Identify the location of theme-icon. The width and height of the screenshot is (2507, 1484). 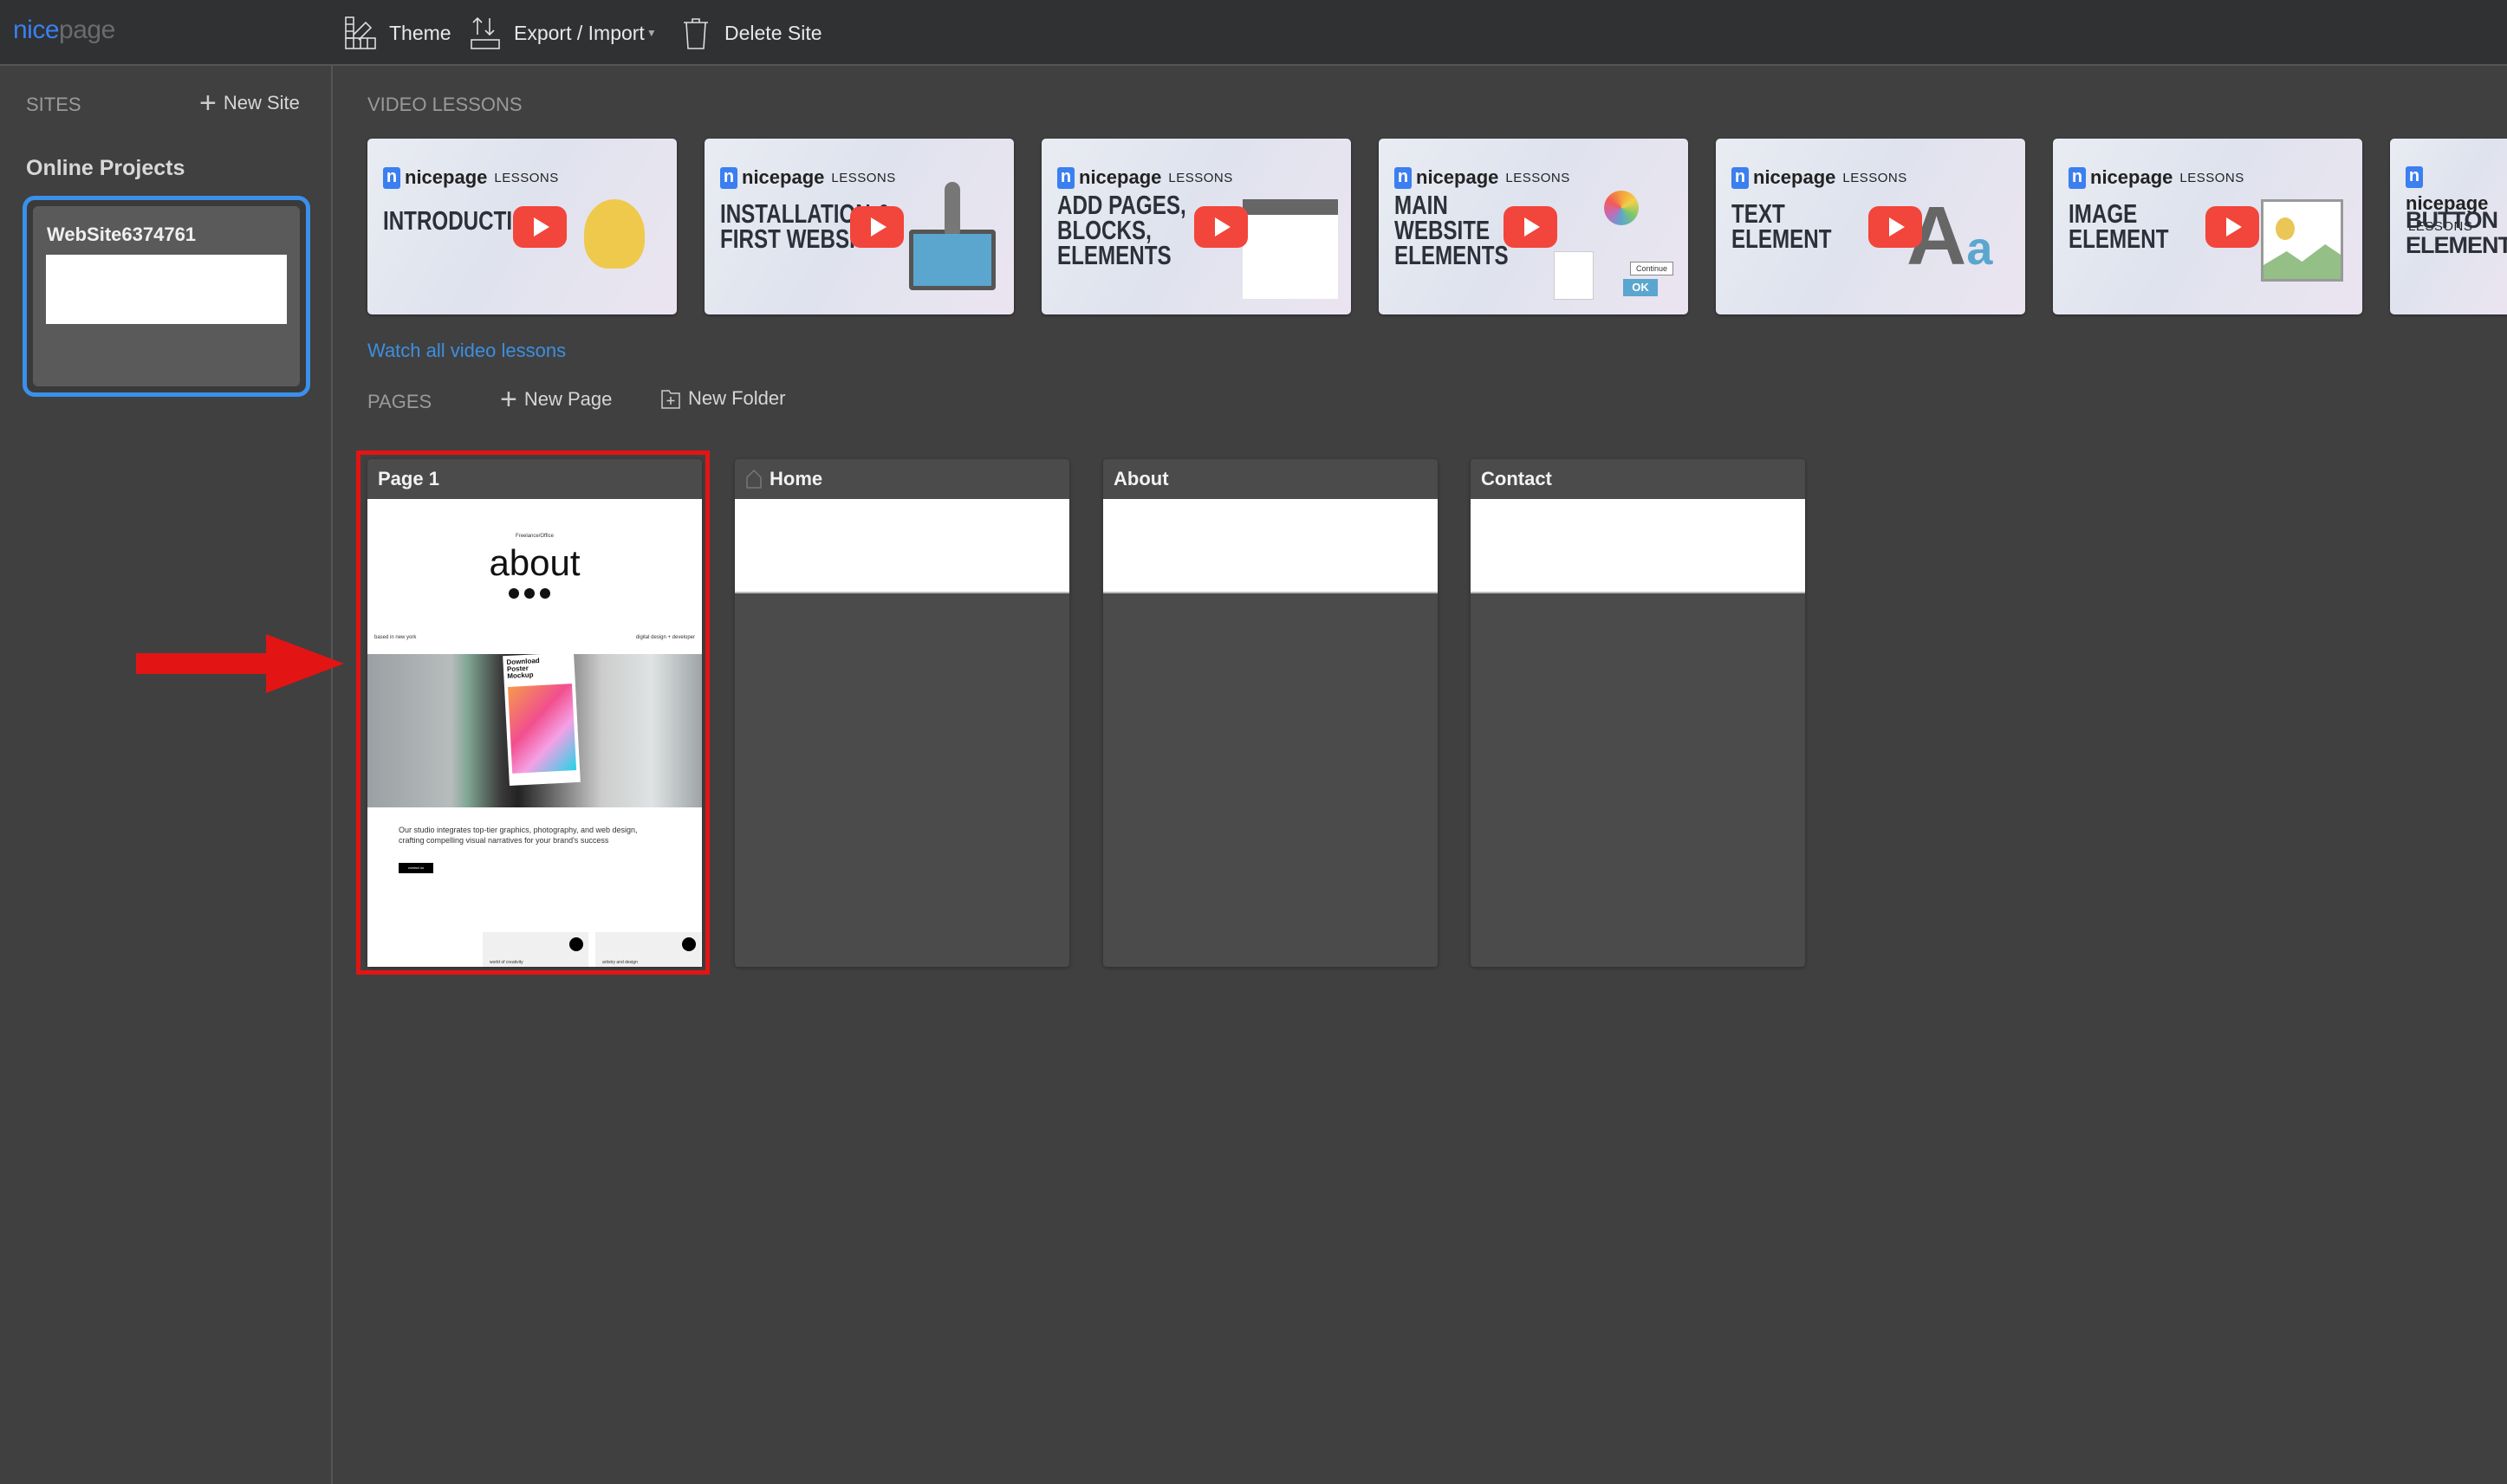
(360, 32).